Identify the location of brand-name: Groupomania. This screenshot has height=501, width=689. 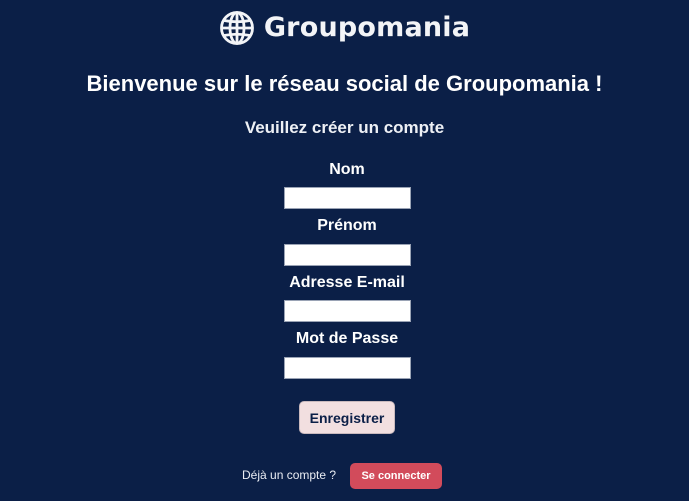
(367, 27).